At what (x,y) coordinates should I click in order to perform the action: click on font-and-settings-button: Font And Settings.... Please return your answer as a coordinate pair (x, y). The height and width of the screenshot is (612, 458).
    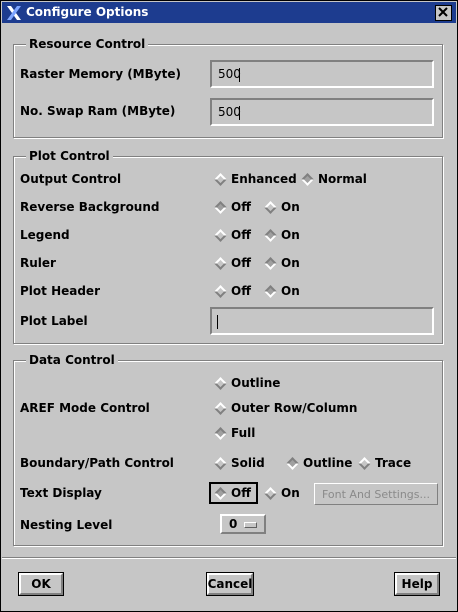
    Looking at the image, I should click on (376, 494).